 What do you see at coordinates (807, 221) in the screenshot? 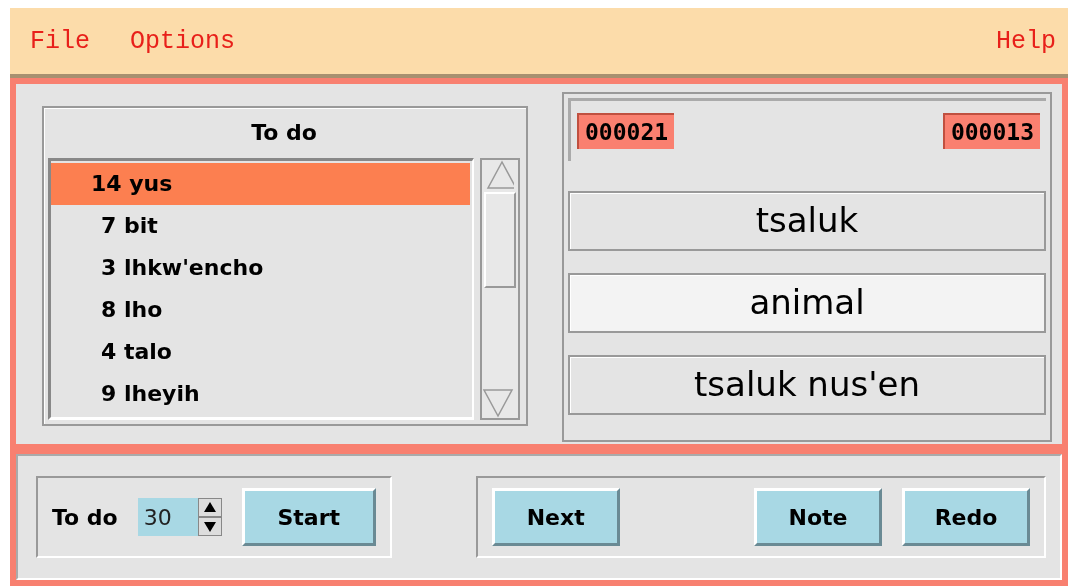
I see `word-card: tsaluk` at bounding box center [807, 221].